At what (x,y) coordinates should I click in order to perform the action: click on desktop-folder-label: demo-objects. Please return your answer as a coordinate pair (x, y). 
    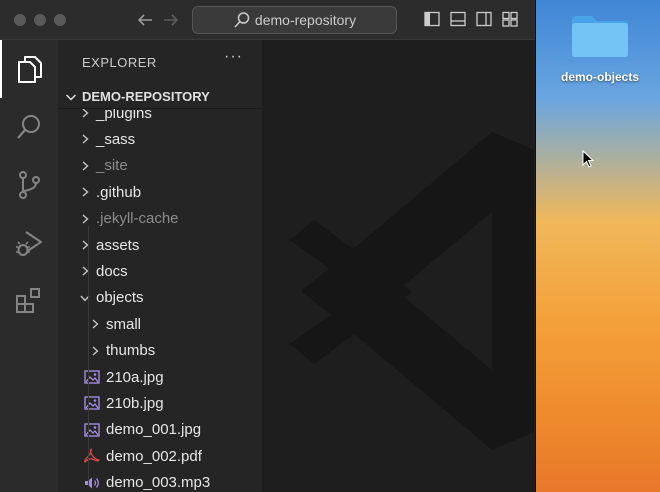
    Looking at the image, I should click on (599, 77).